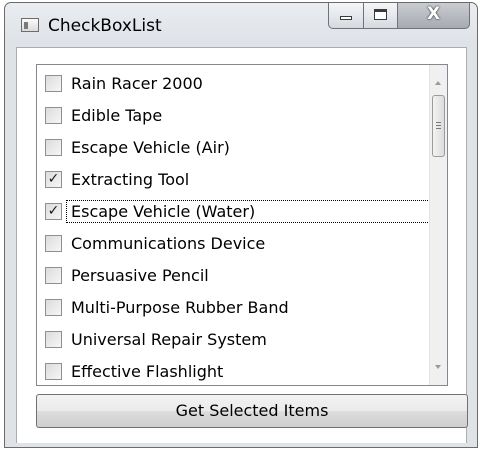 This screenshot has height=452, width=484. What do you see at coordinates (232, 373) in the screenshot?
I see `list-item: Effective Flashlight` at bounding box center [232, 373].